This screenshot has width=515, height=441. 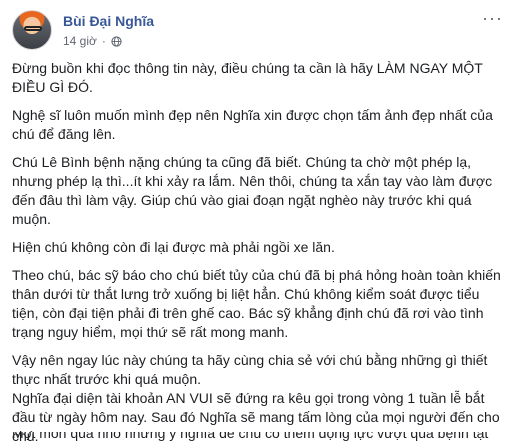 I want to click on paragraph-line: muộn., so click(x=31, y=219).